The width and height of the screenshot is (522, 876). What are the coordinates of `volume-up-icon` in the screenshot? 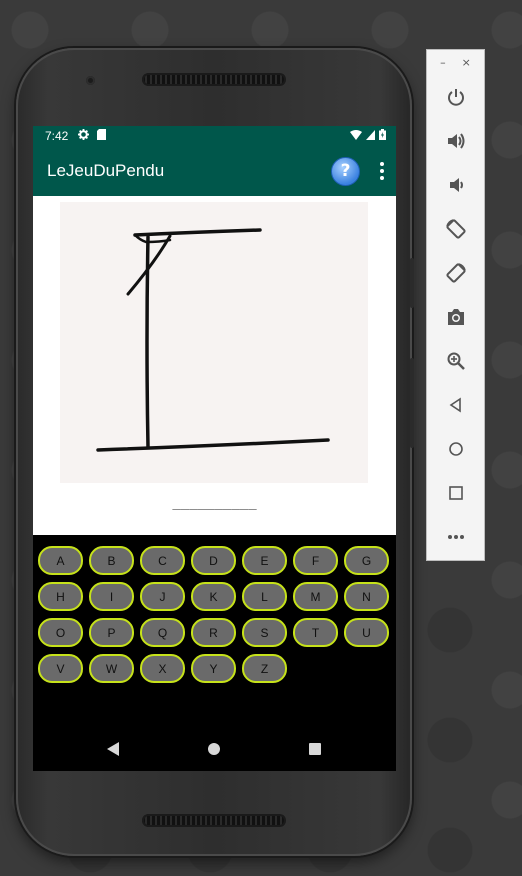 It's located at (456, 141).